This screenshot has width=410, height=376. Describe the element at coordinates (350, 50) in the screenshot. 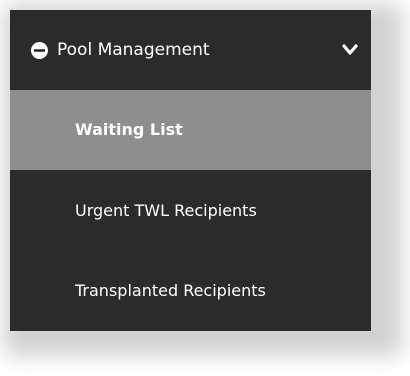

I see `chevron-down-icon` at that location.